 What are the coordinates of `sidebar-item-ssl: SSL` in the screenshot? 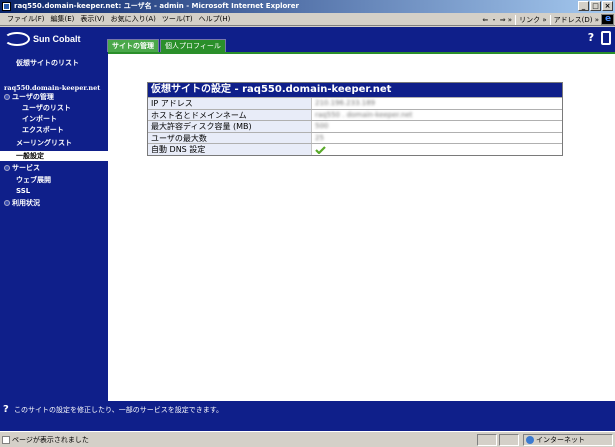 It's located at (54, 191).